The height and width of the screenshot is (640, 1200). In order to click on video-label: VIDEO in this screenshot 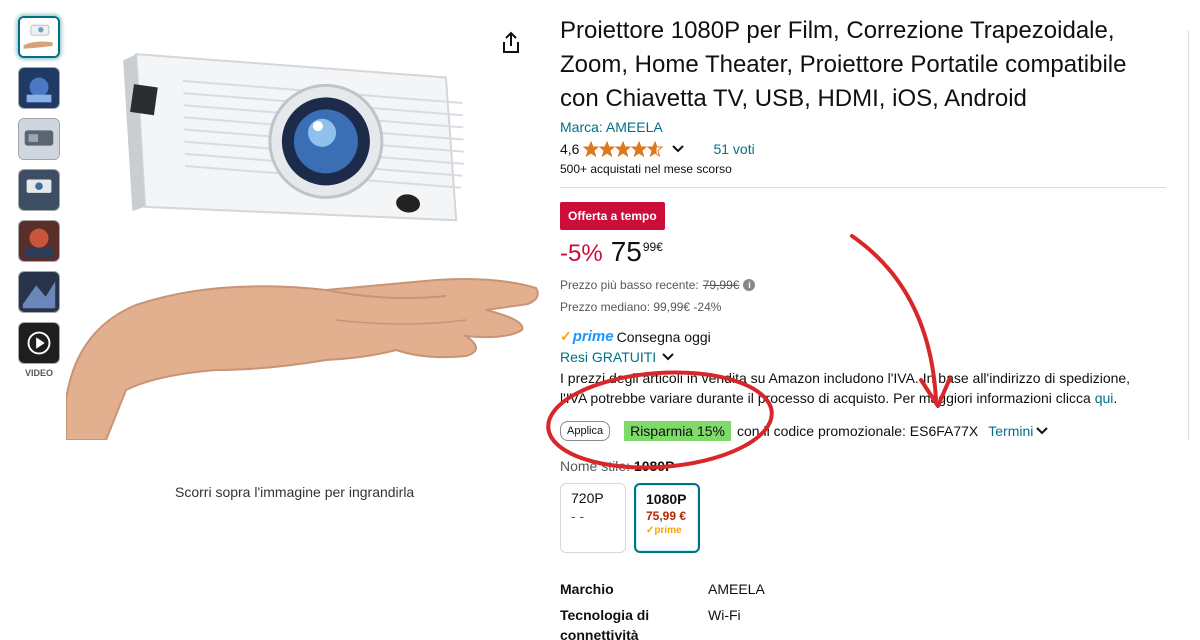, I will do `click(38, 373)`.